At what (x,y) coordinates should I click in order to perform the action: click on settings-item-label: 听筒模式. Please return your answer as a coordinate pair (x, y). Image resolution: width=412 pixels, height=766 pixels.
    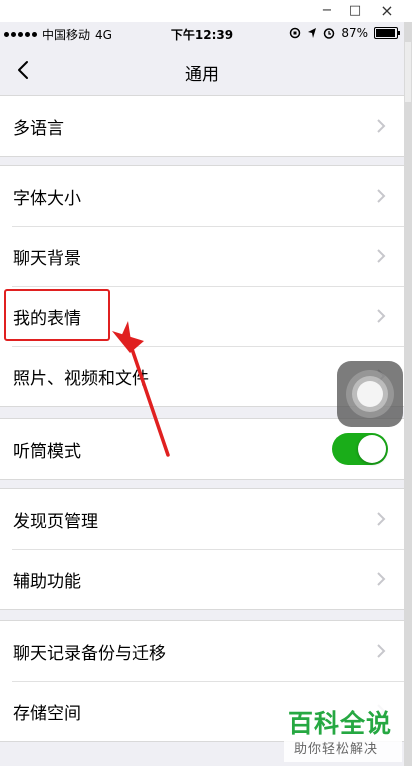
    Looking at the image, I should click on (47, 452).